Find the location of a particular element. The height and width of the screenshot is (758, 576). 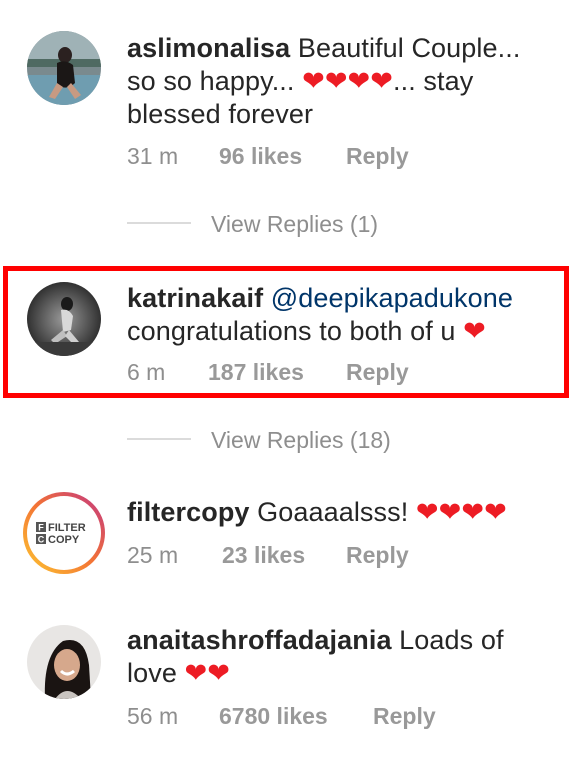

comment-text: filtercopy Goaaaalsss! ❤❤❤❤ is located at coordinates (341, 512).